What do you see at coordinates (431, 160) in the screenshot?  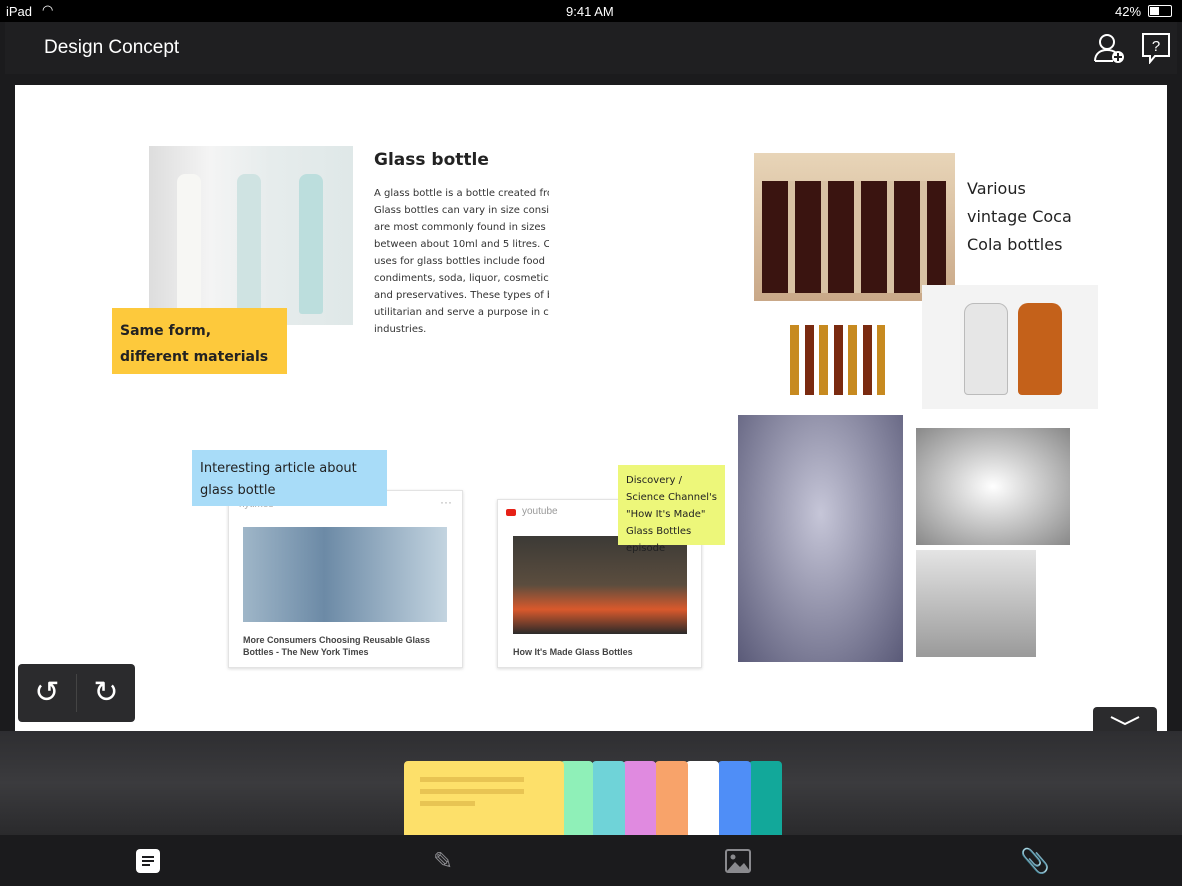 I see `glass-bottle-title: Glass bottle` at bounding box center [431, 160].